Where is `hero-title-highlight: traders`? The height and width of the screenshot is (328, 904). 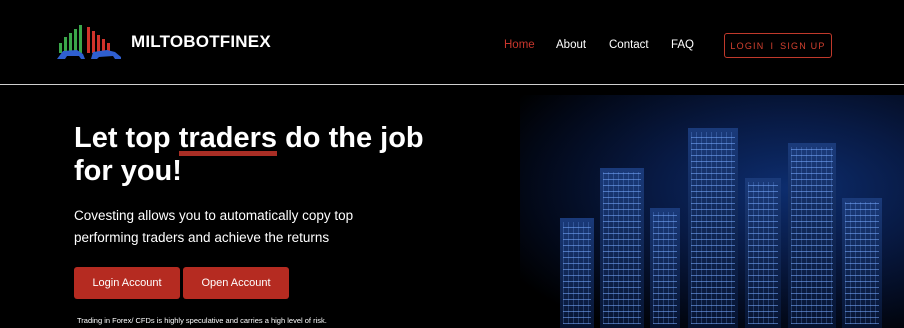
hero-title-highlight: traders is located at coordinates (228, 138).